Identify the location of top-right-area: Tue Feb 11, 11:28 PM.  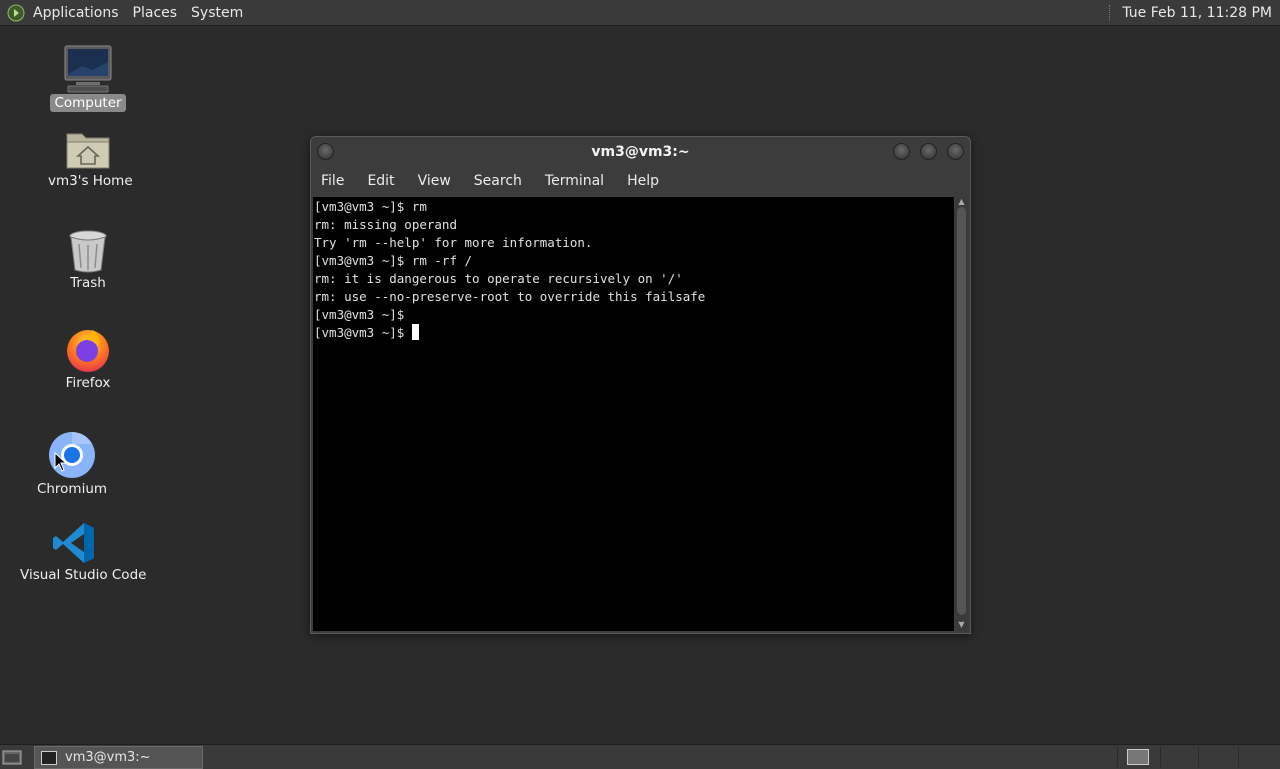
(1194, 12).